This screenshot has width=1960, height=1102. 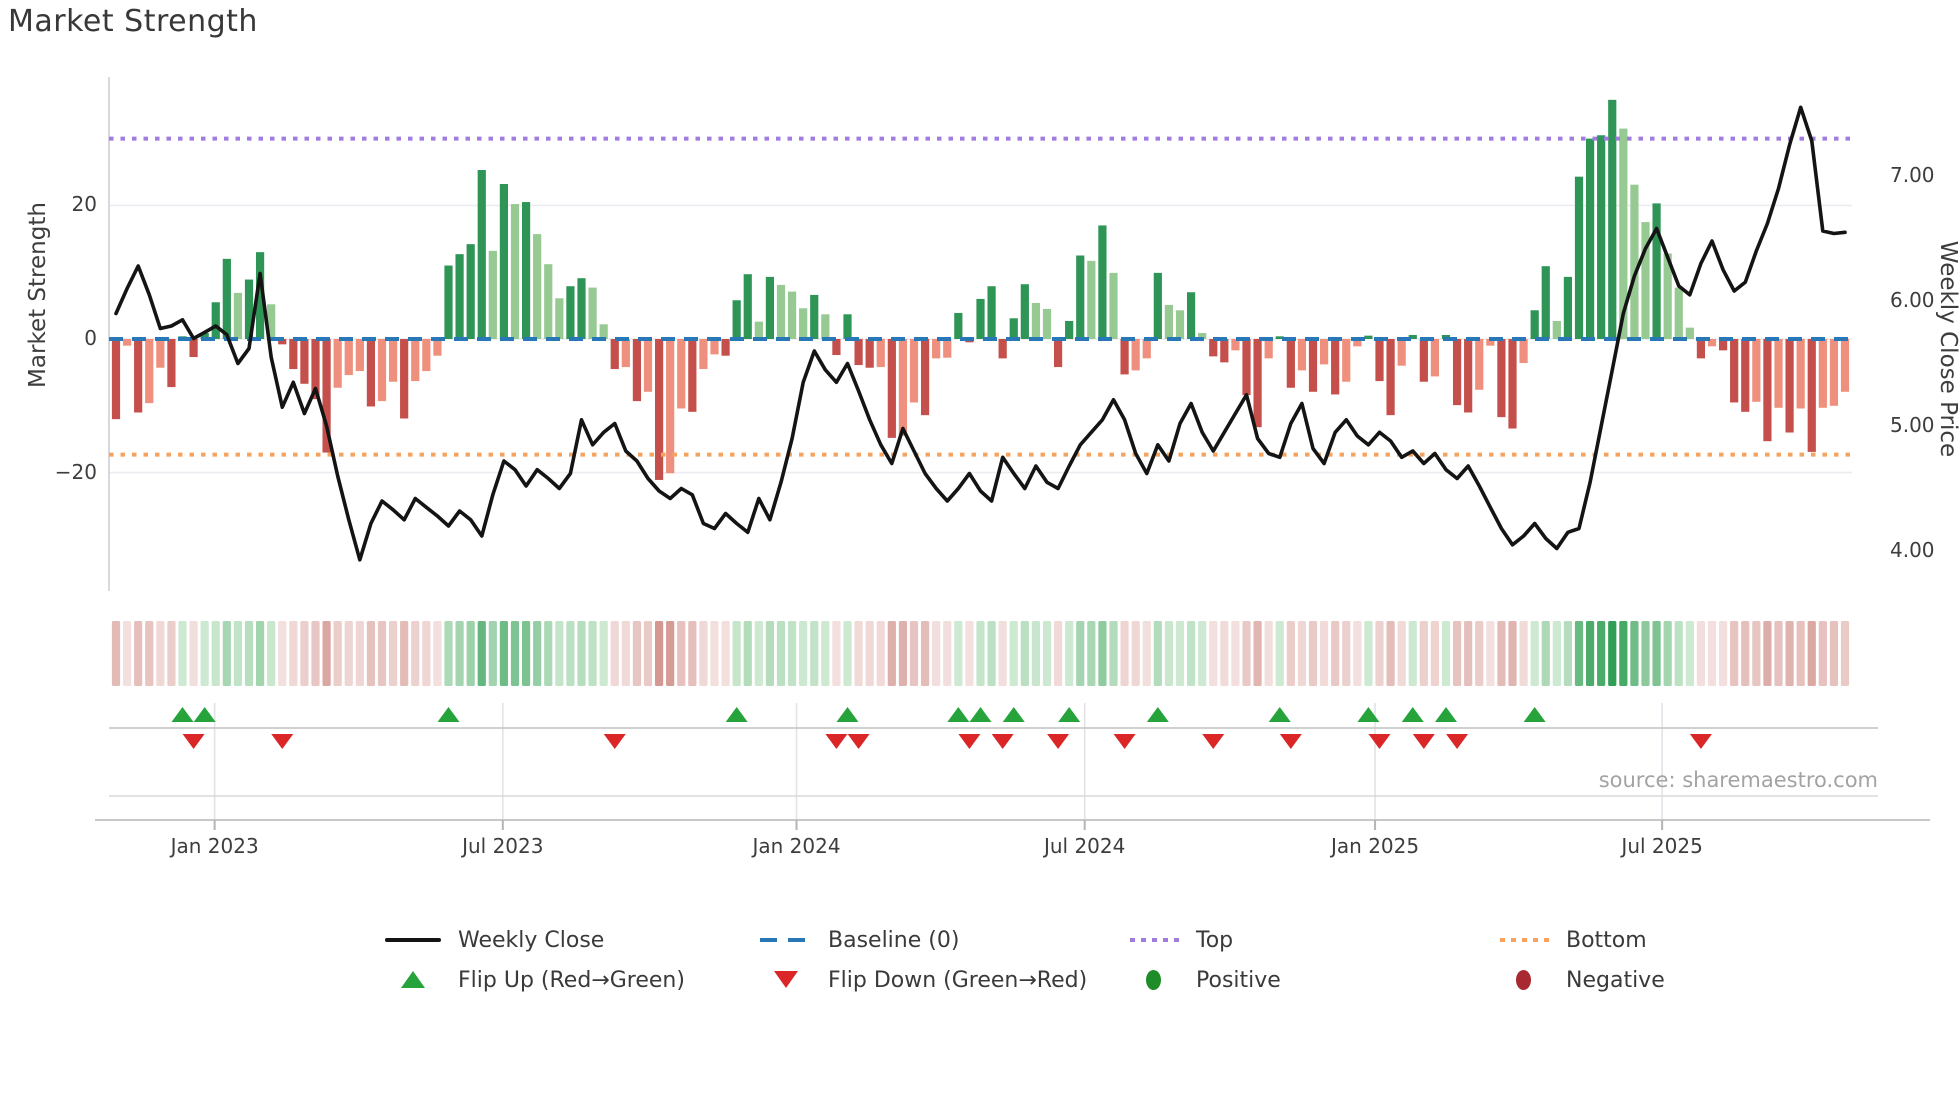 What do you see at coordinates (84, 204) in the screenshot?
I see `y-tick-label: 20` at bounding box center [84, 204].